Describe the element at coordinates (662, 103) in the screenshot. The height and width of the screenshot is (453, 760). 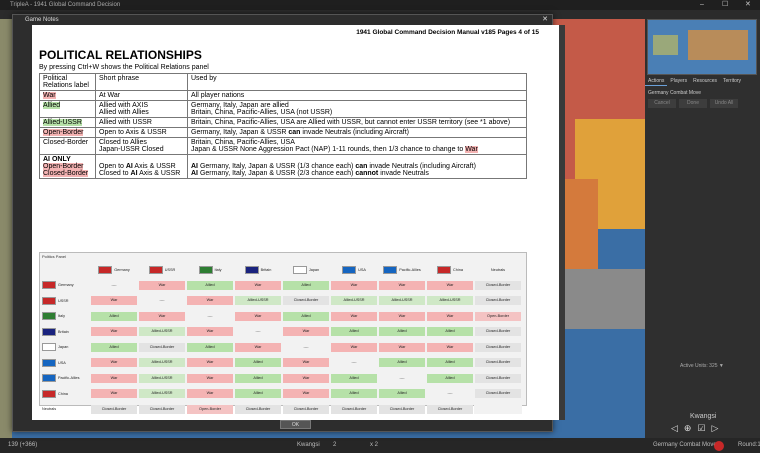
I see `cancel-button: Cancel` at that location.